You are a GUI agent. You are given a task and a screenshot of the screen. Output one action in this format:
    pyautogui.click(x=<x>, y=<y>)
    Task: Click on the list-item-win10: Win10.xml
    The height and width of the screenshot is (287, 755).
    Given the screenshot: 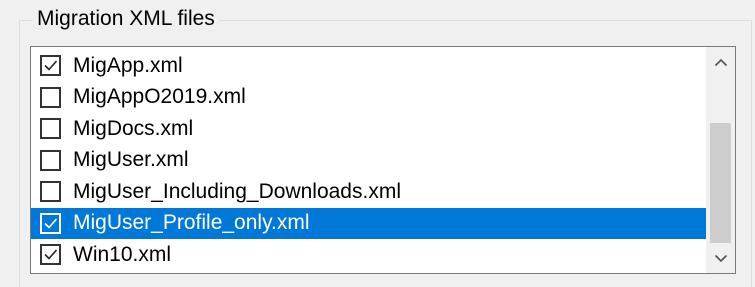 What is the action you would take?
    pyautogui.click(x=369, y=255)
    